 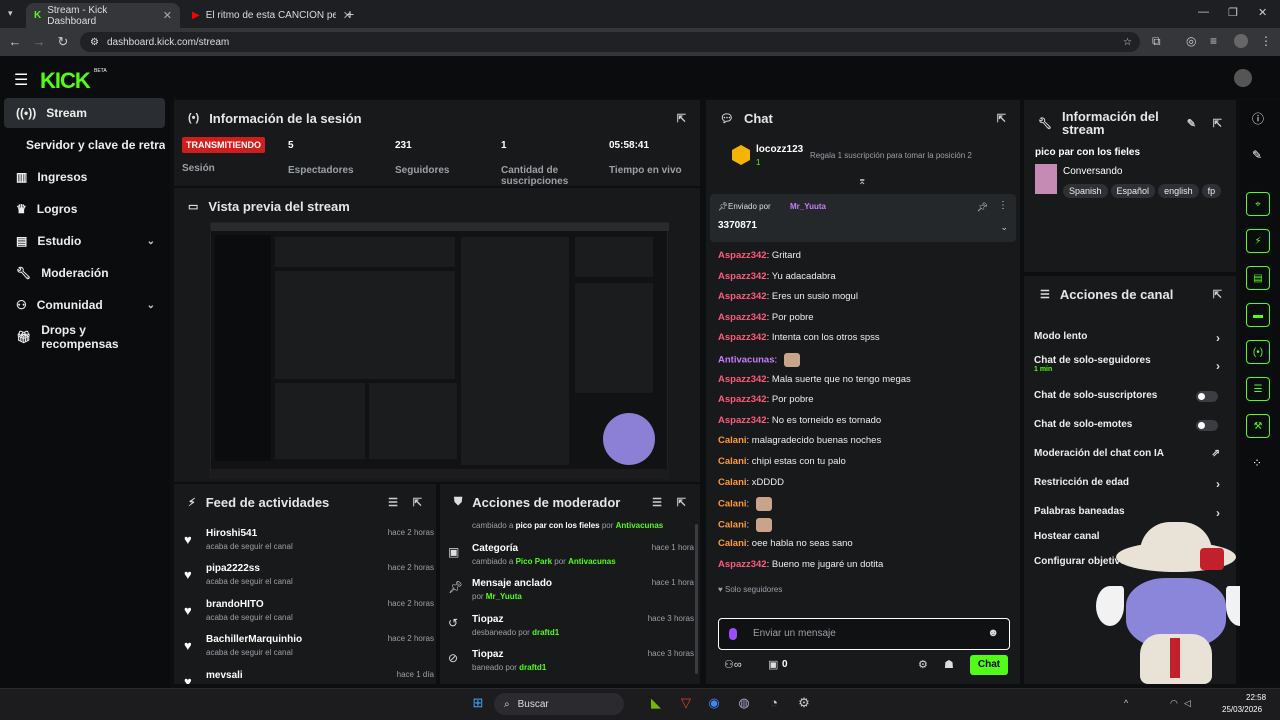 What do you see at coordinates (21, 80) in the screenshot?
I see `hamburger-menu-icon: ☰` at bounding box center [21, 80].